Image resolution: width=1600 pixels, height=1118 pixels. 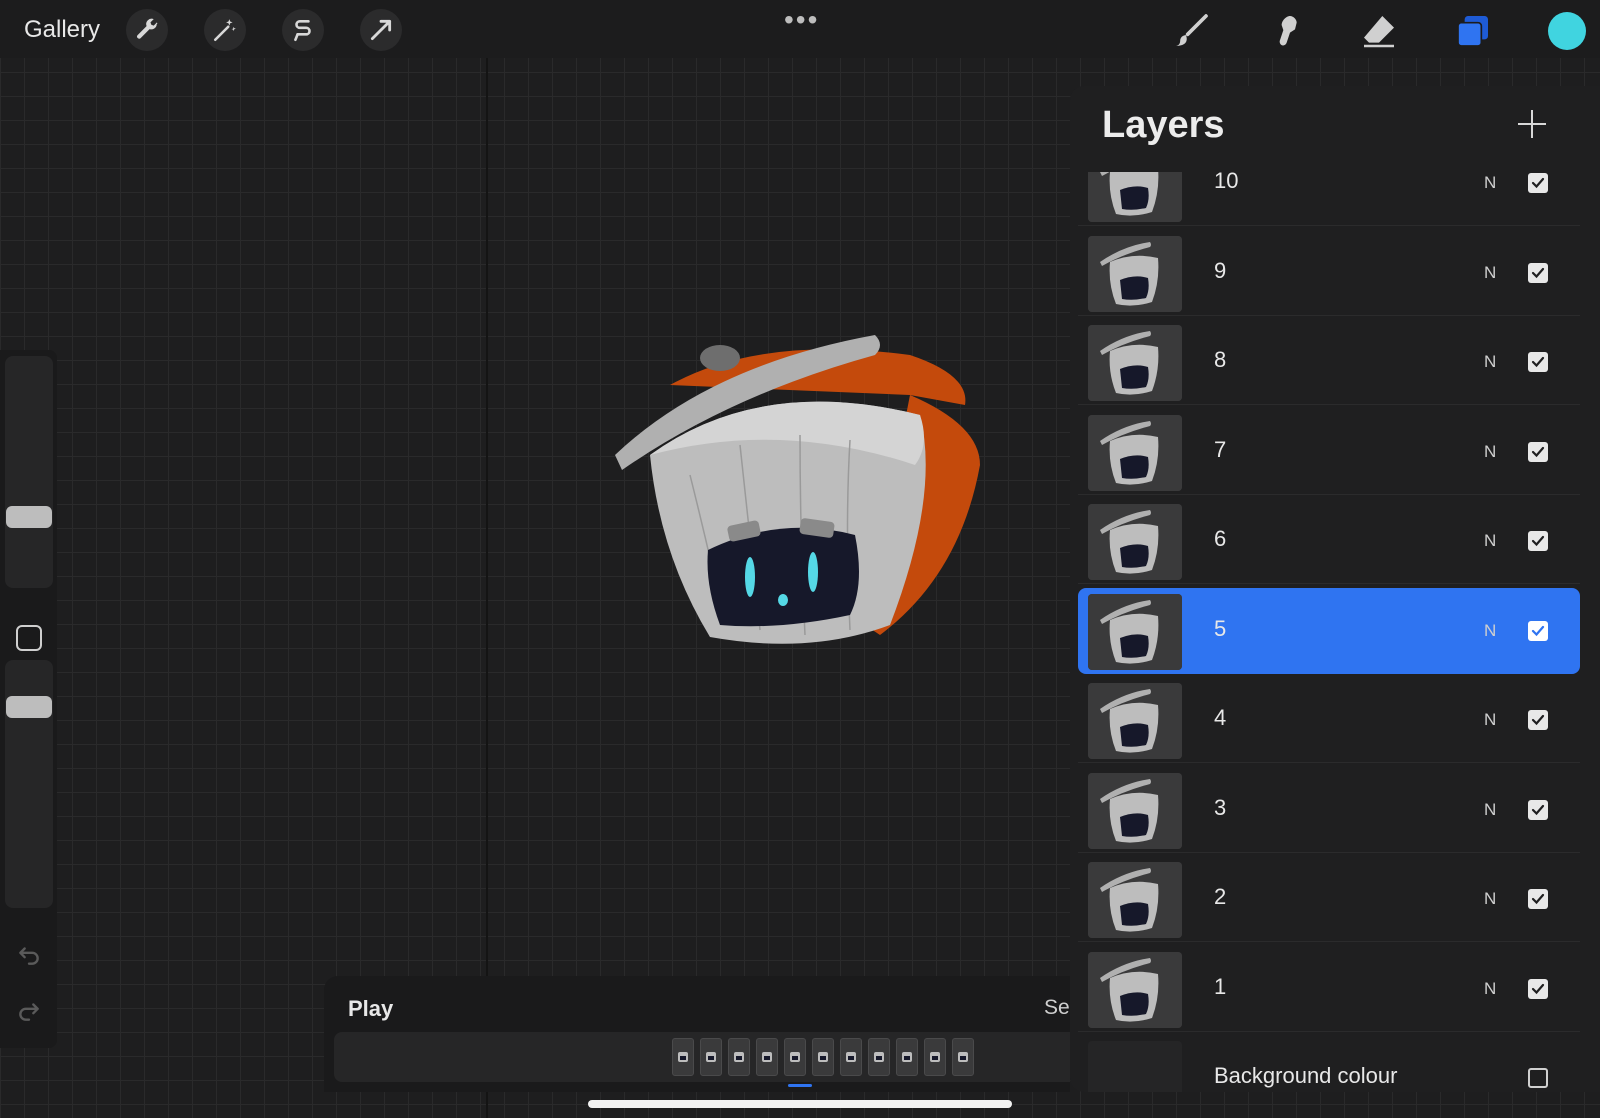 What do you see at coordinates (1288, 31) in the screenshot?
I see `smudge-icon` at bounding box center [1288, 31].